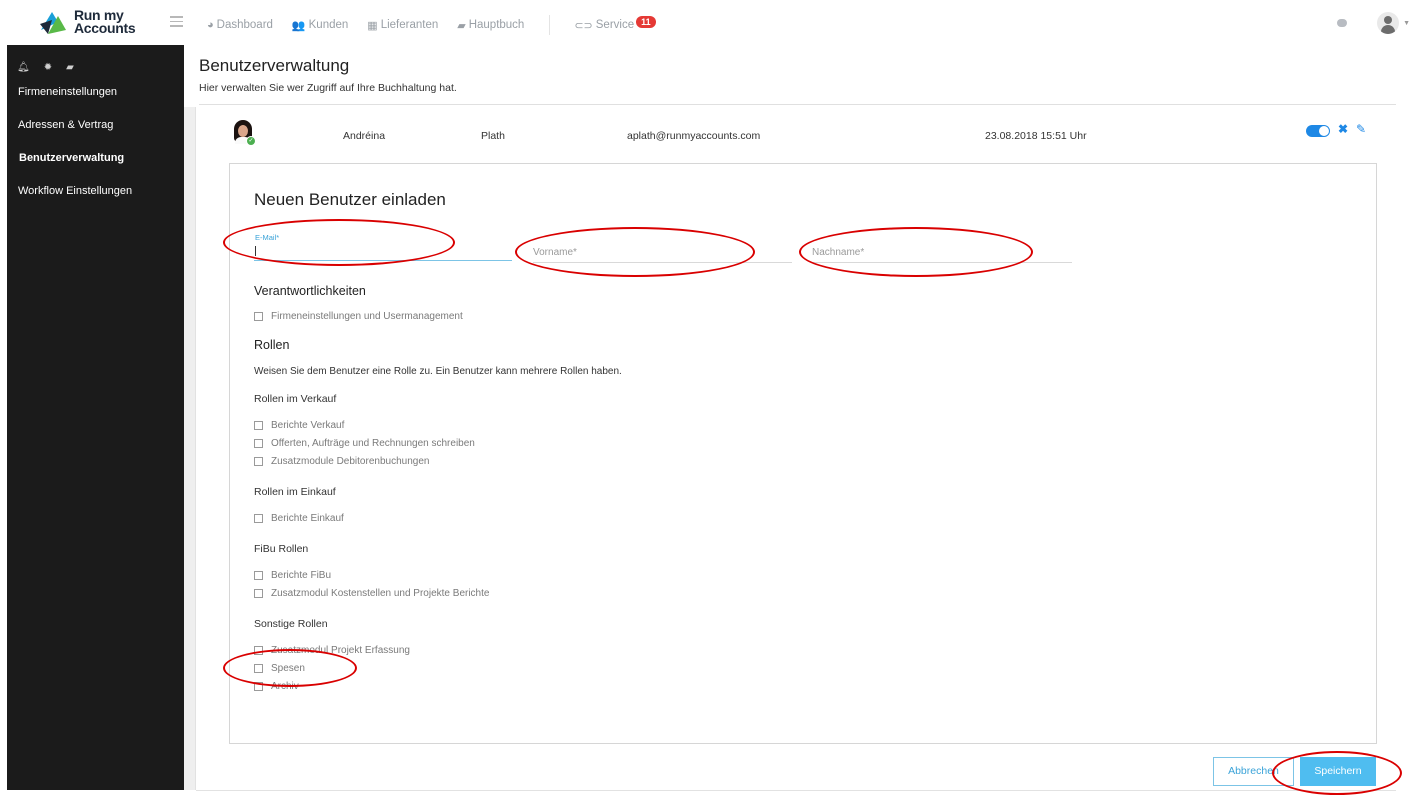 This screenshot has width=1424, height=805. Describe the element at coordinates (255, 251) in the screenshot. I see `text-cursor` at that location.